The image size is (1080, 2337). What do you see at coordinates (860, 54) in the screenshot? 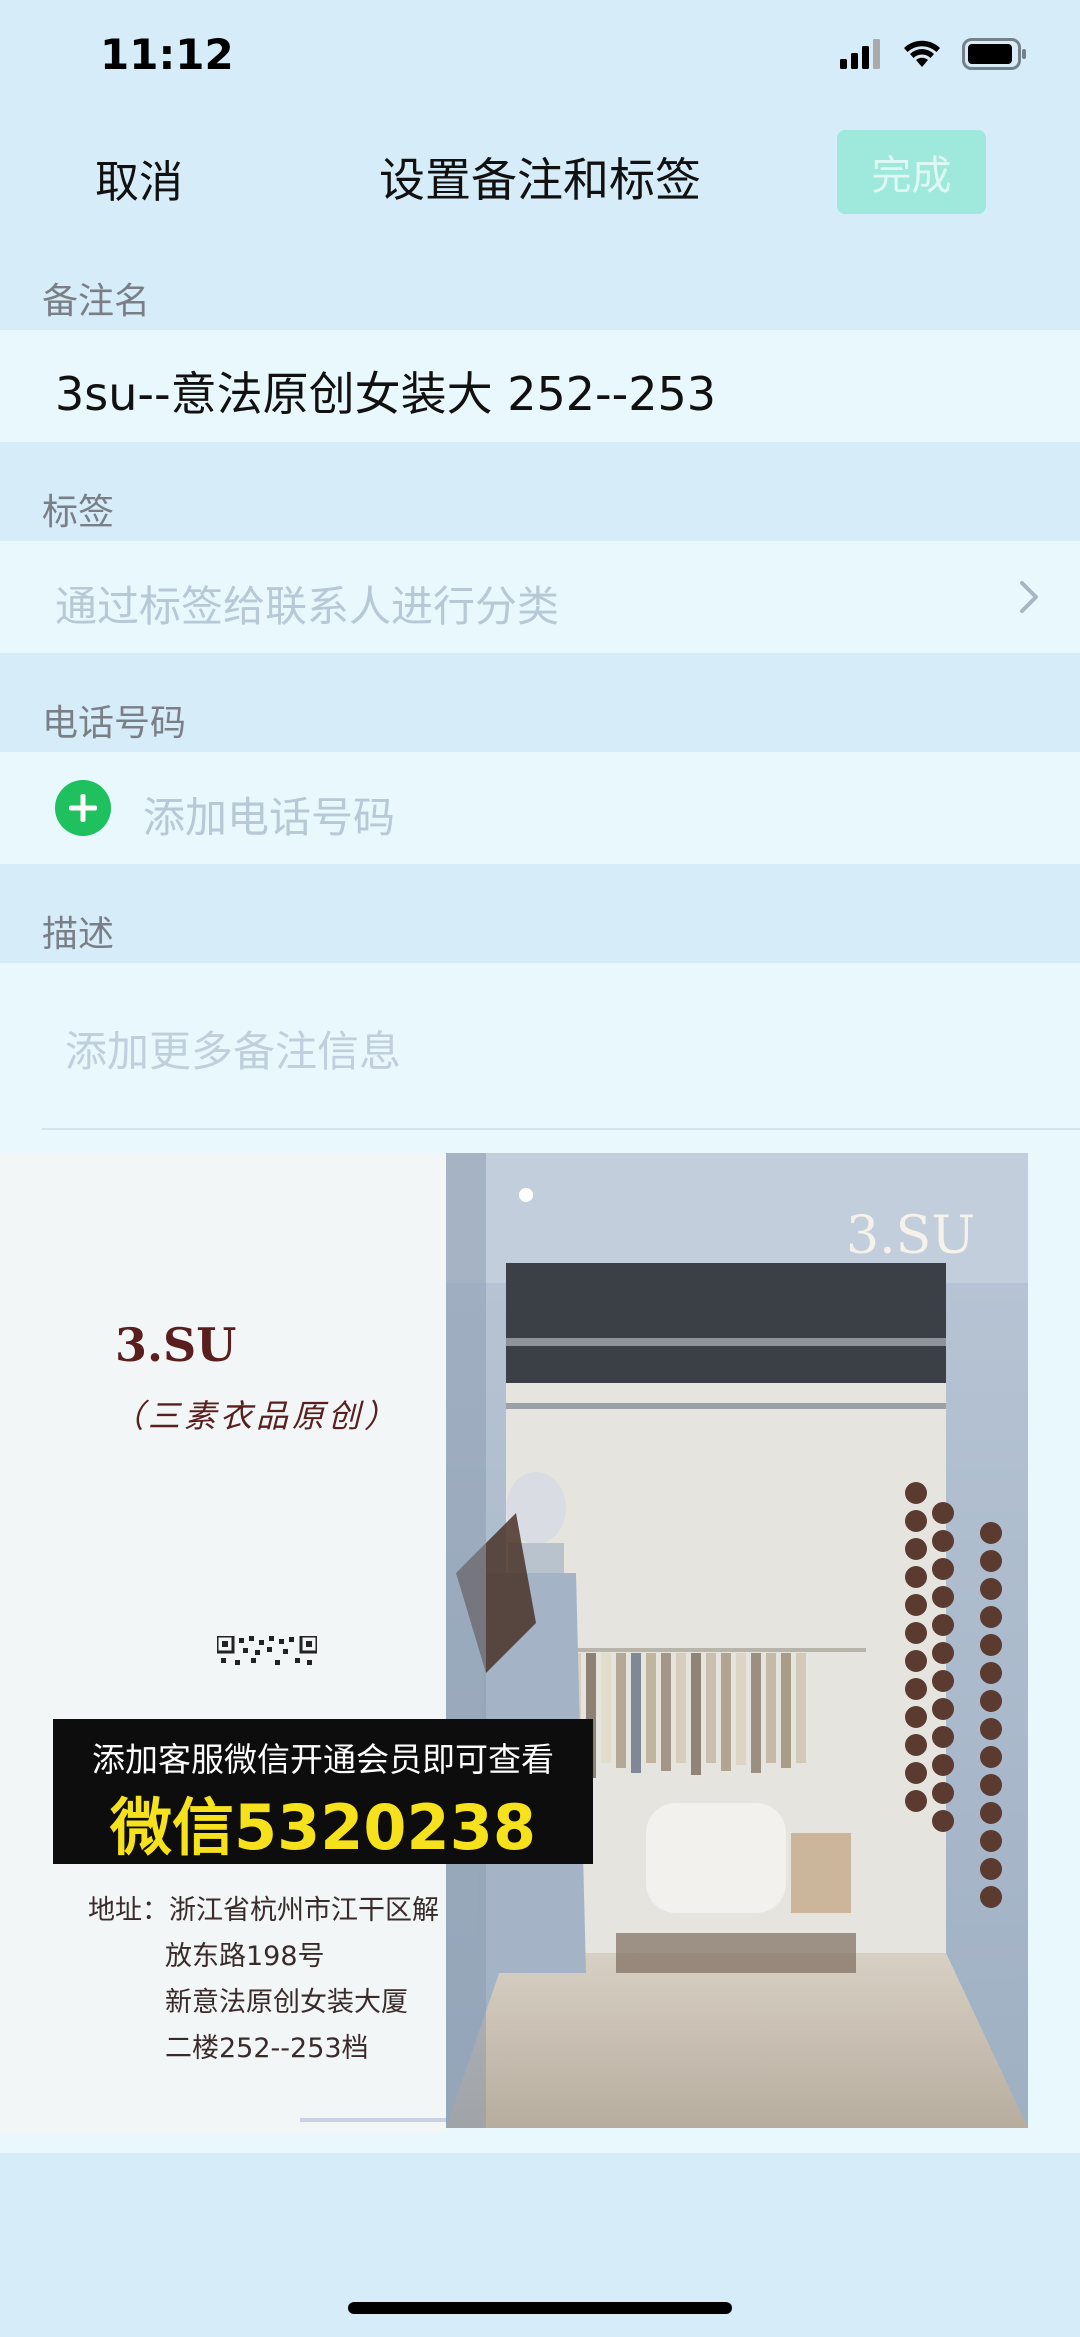
I see `cellular-signal-icon` at bounding box center [860, 54].